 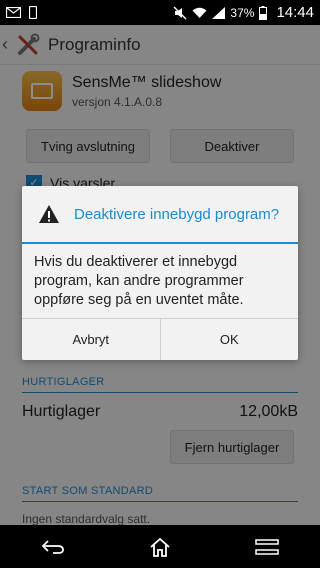 What do you see at coordinates (295, 12) in the screenshot?
I see `clock: 14:44` at bounding box center [295, 12].